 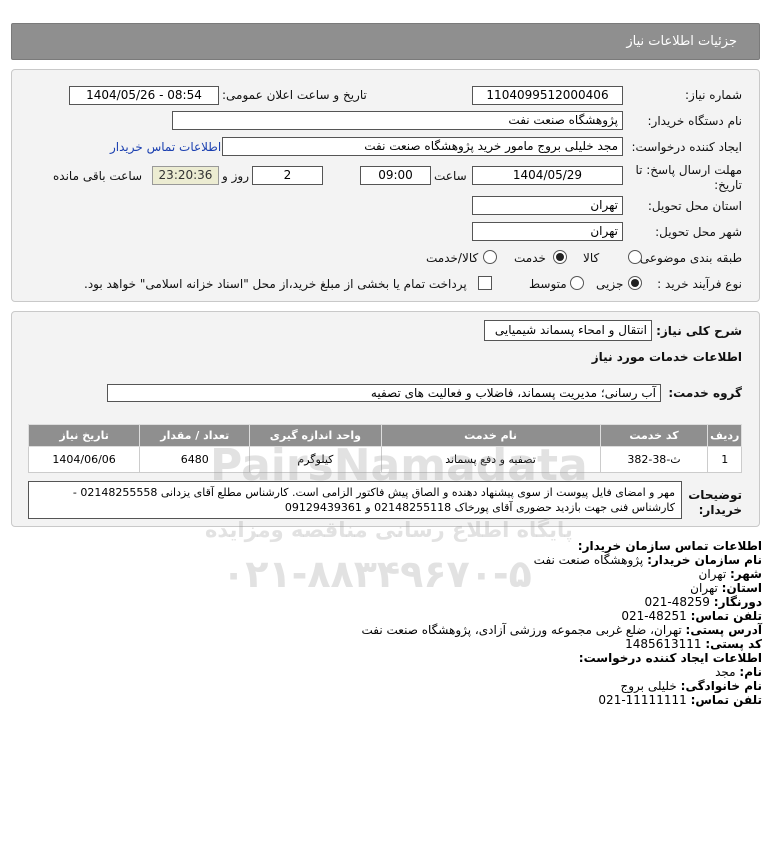 What do you see at coordinates (610, 284) in the screenshot?
I see `purchase-minor-label: جزیی` at bounding box center [610, 284].